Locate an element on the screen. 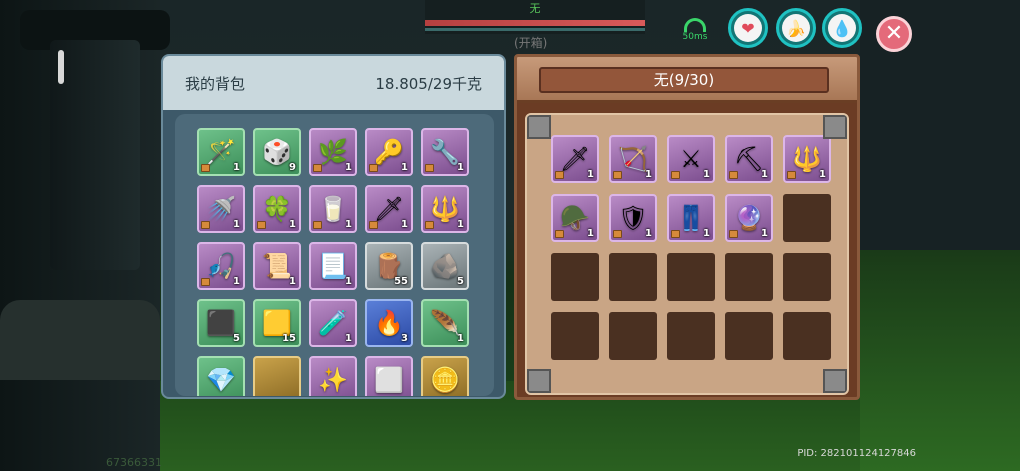 The image size is (1020, 471). backpack-slot-crystal-shard: 💎 is located at coordinates (221, 376).